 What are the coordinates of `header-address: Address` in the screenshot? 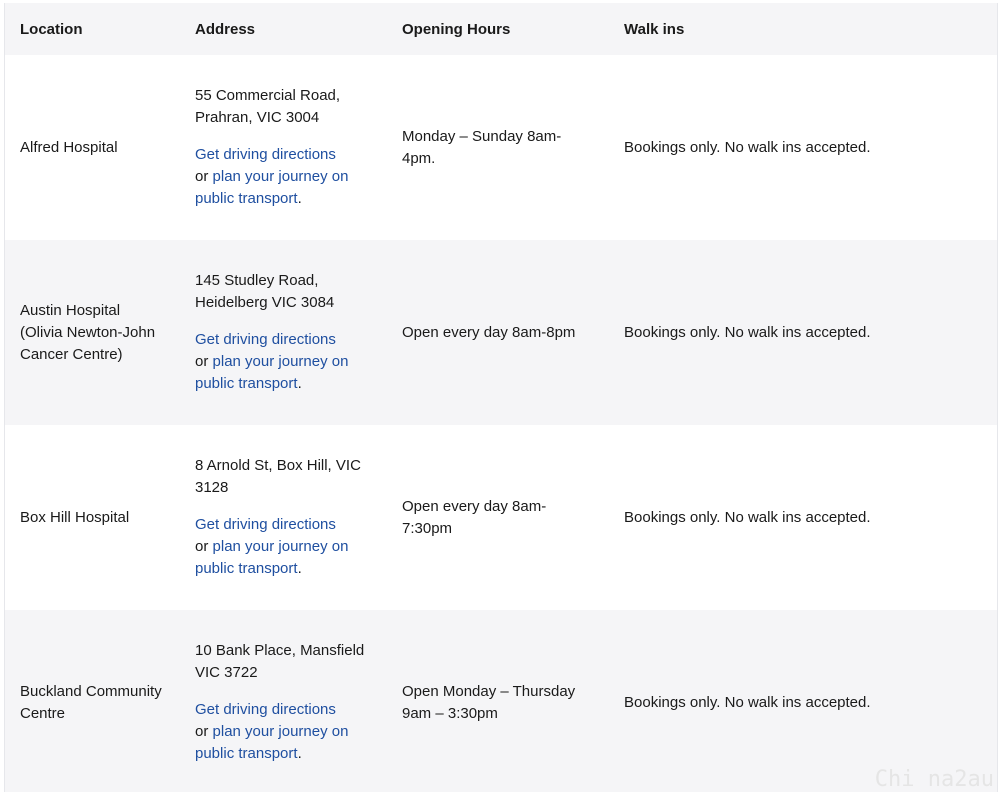 It's located at (225, 29).